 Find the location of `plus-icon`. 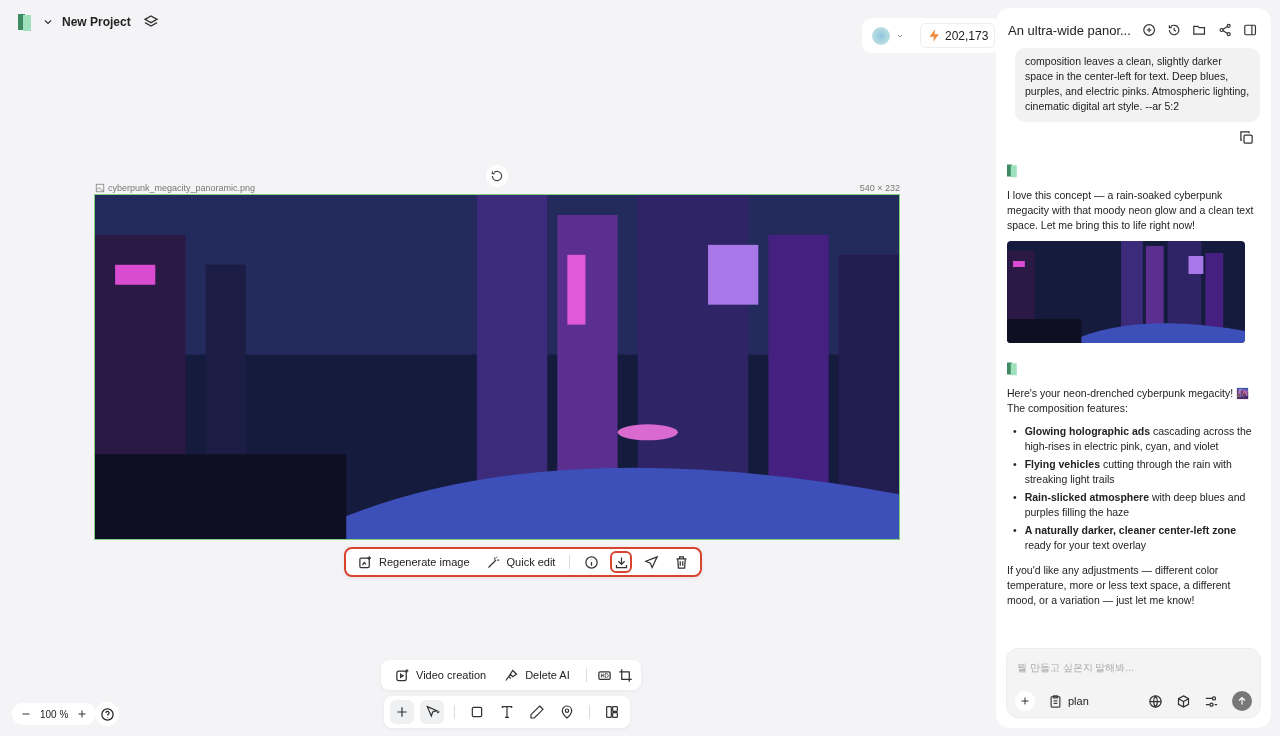

plus-icon is located at coordinates (1025, 701).